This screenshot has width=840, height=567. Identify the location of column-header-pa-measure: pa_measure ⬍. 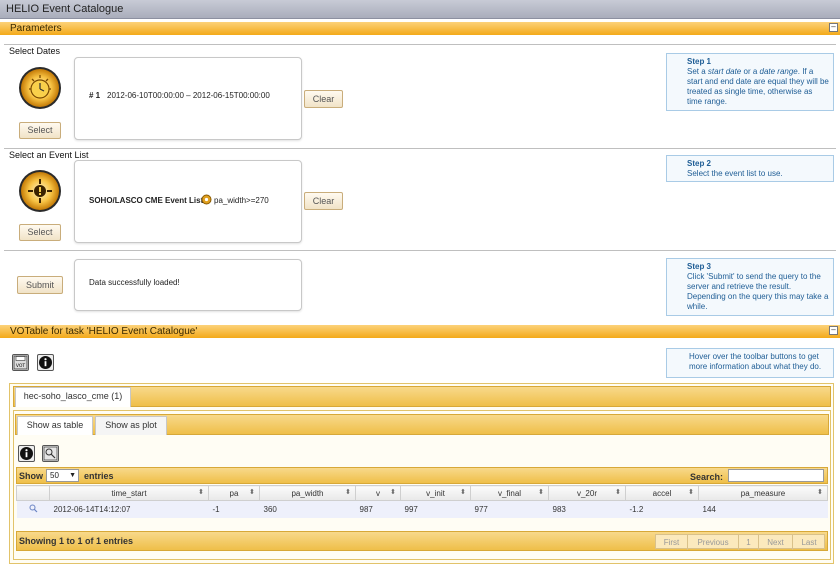
(763, 493).